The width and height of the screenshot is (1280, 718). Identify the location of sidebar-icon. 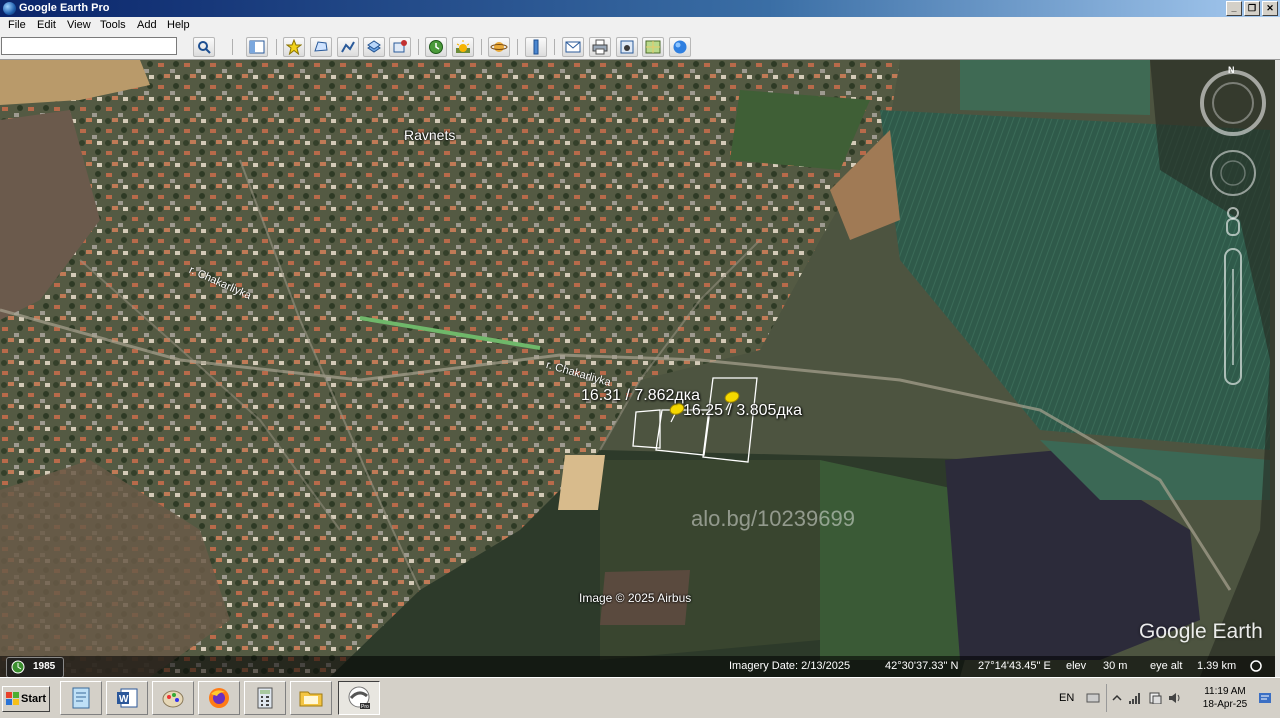
(257, 47).